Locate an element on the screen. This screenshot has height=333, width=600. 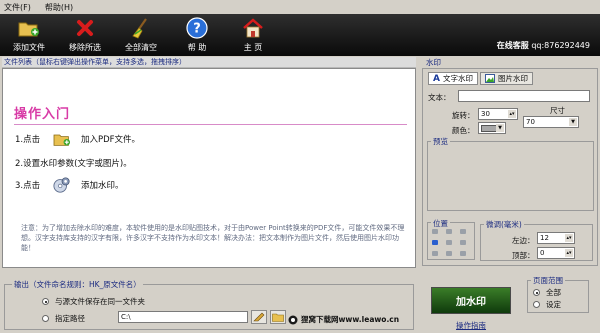
step-1-num: 1.点击 is located at coordinates (28, 140).